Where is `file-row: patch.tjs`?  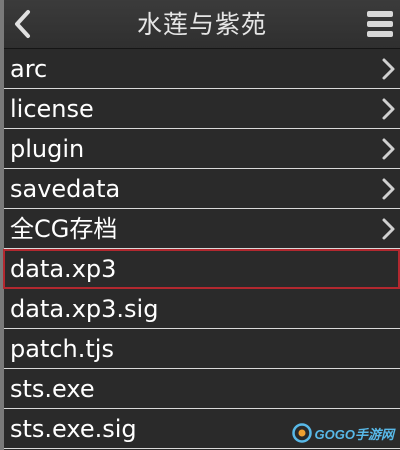
file-row: patch.tjs is located at coordinates (202, 349).